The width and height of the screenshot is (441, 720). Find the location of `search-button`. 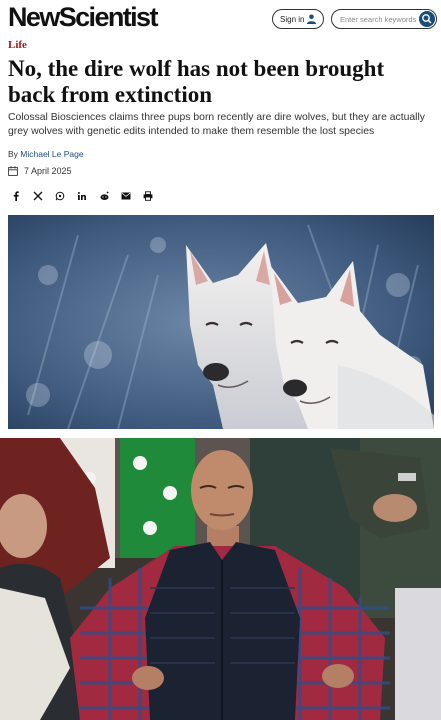

search-button is located at coordinates (427, 19).